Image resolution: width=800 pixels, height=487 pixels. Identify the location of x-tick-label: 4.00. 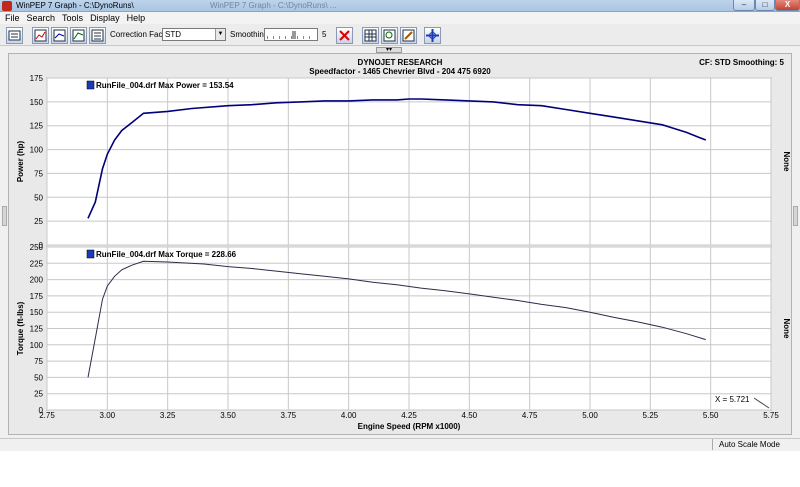
(349, 415).